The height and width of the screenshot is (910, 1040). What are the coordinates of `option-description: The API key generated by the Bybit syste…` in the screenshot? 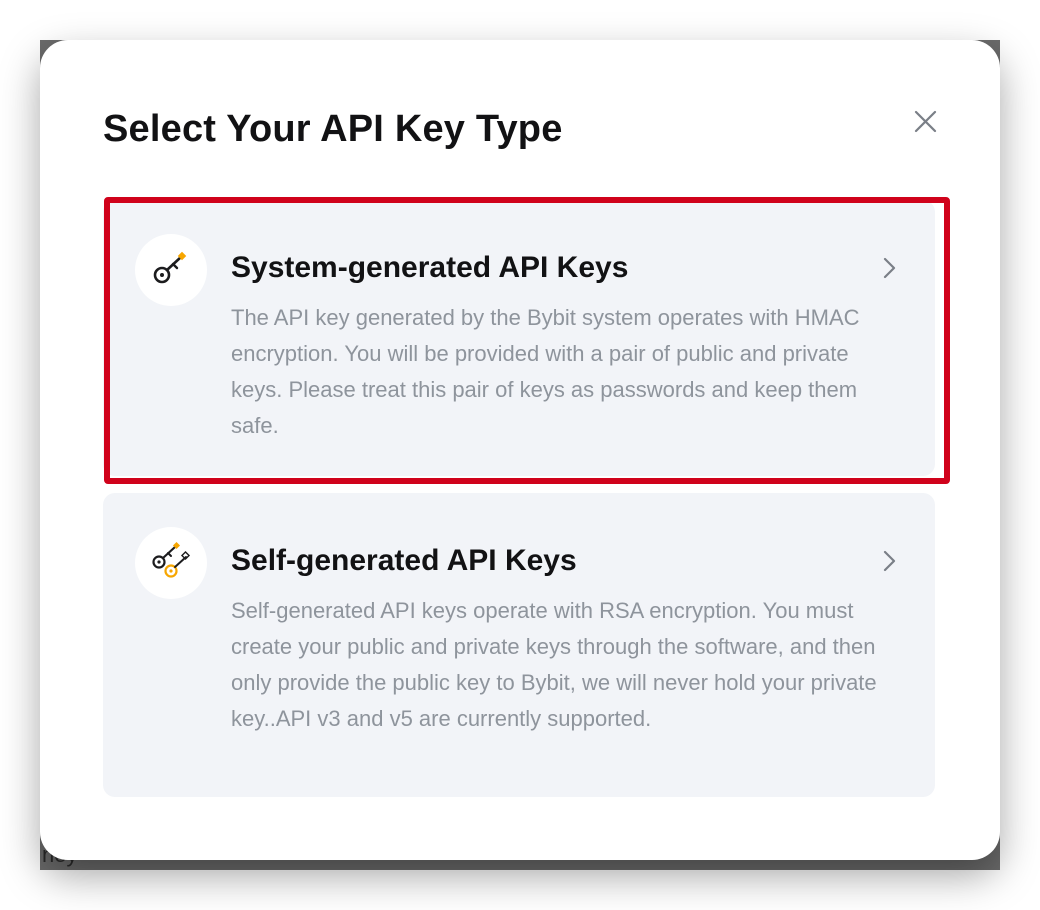 It's located at (545, 371).